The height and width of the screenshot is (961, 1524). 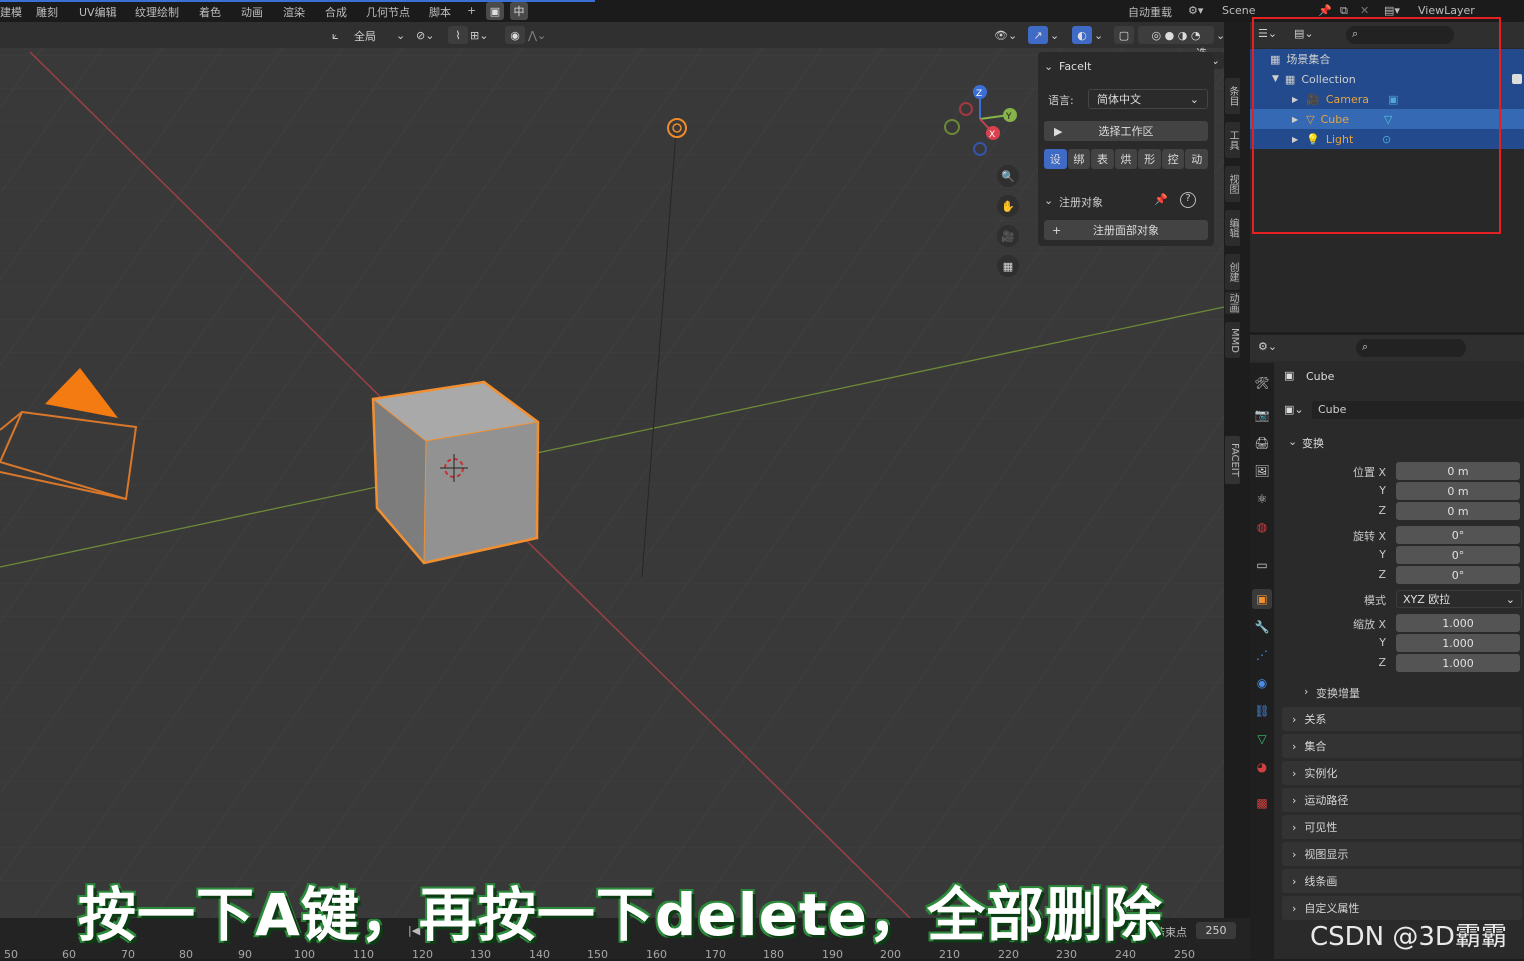 What do you see at coordinates (1220, 35) in the screenshot?
I see `shading-dropdown-icon: ⌄` at bounding box center [1220, 35].